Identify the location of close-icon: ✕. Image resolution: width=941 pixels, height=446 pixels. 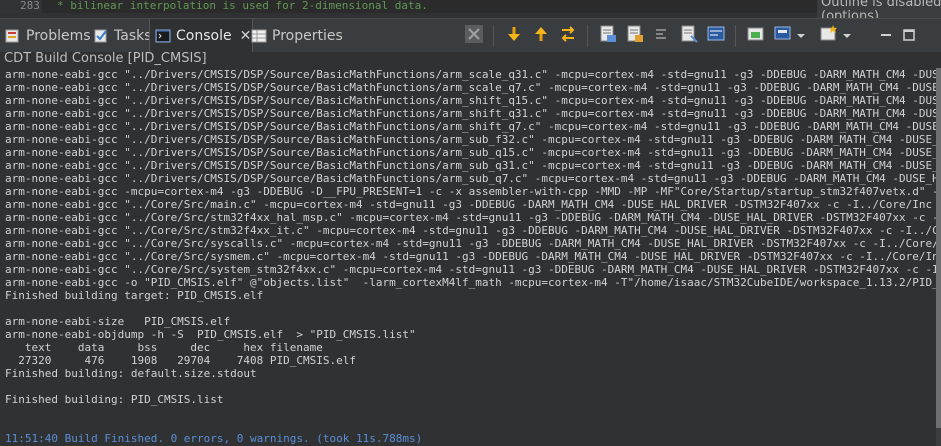
(246, 36).